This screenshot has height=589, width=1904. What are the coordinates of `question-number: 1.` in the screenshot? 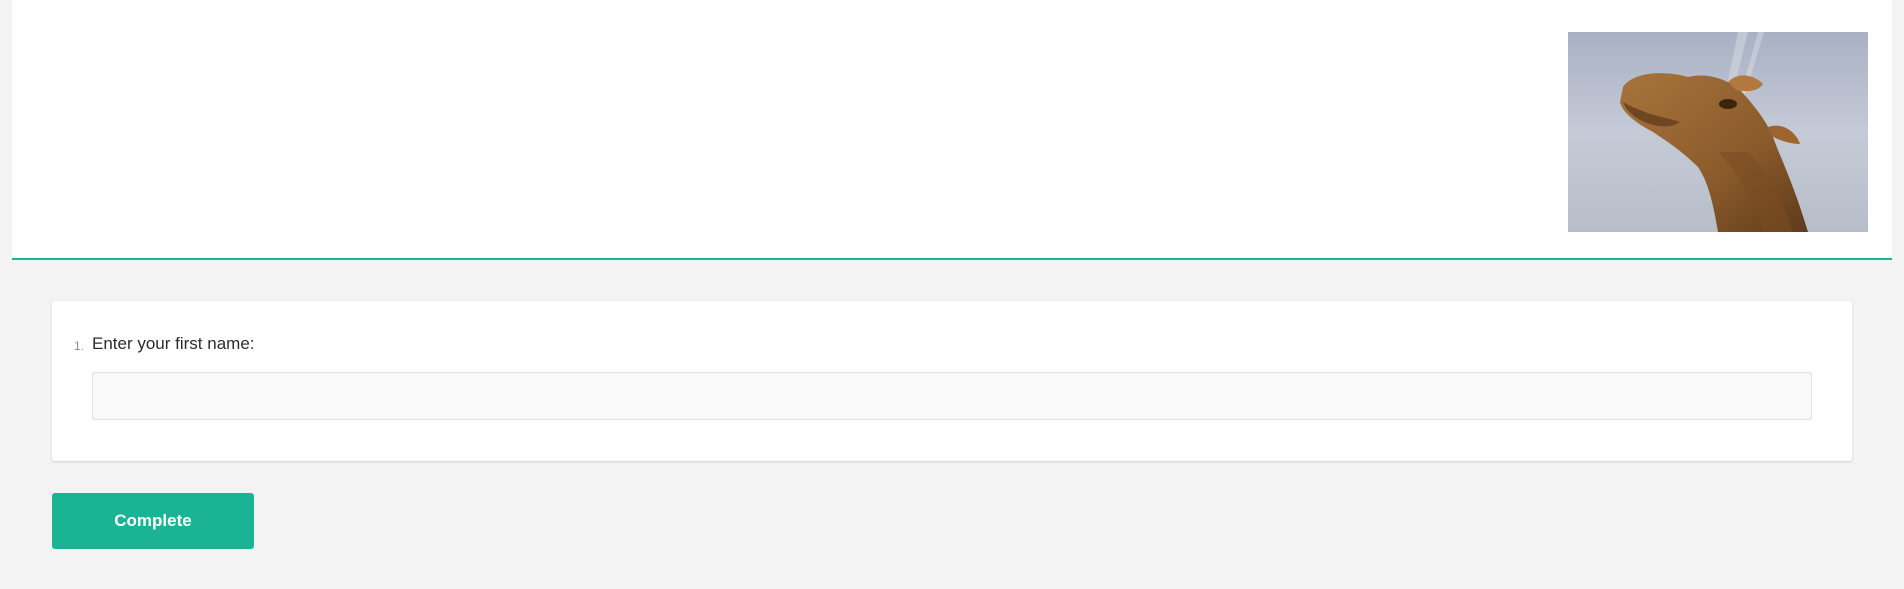 It's located at (79, 346).